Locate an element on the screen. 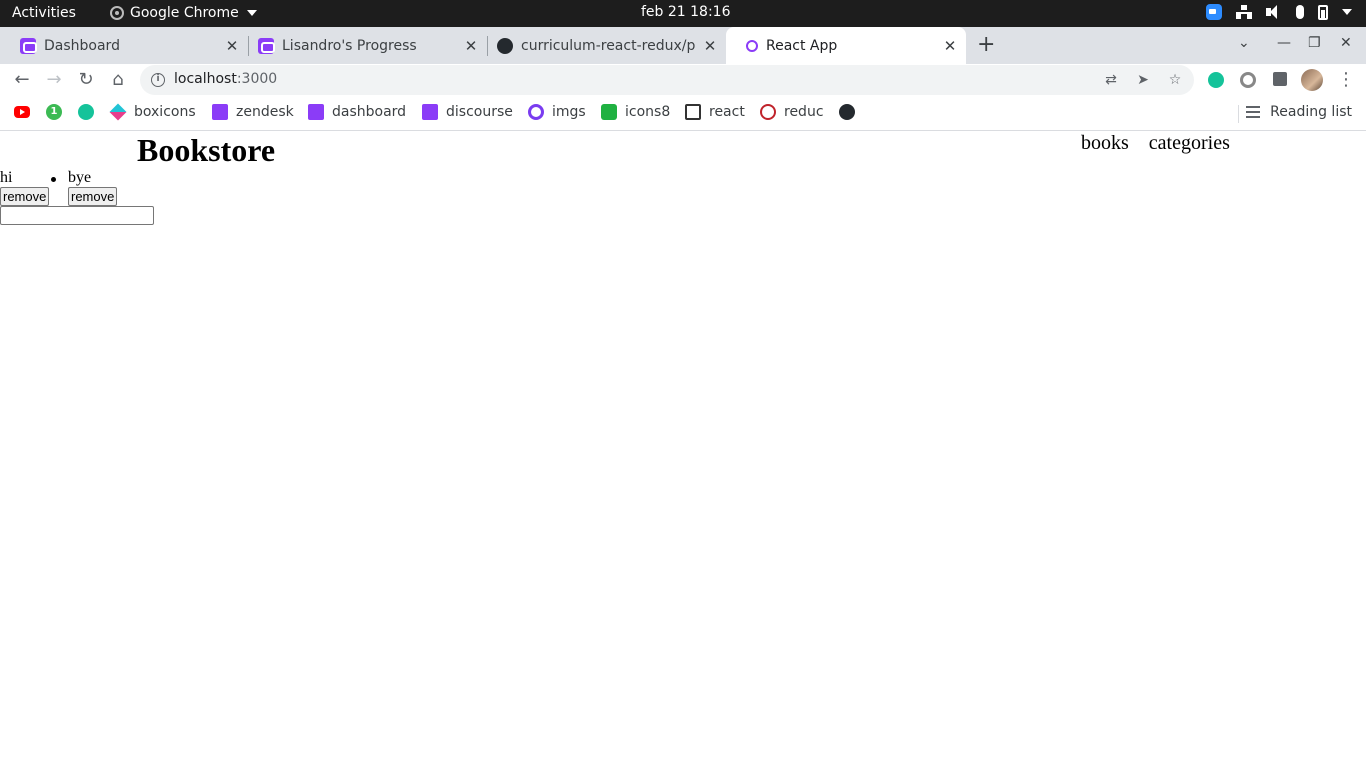 The image size is (1366, 768). bookmark-green: 1 is located at coordinates (58, 112).